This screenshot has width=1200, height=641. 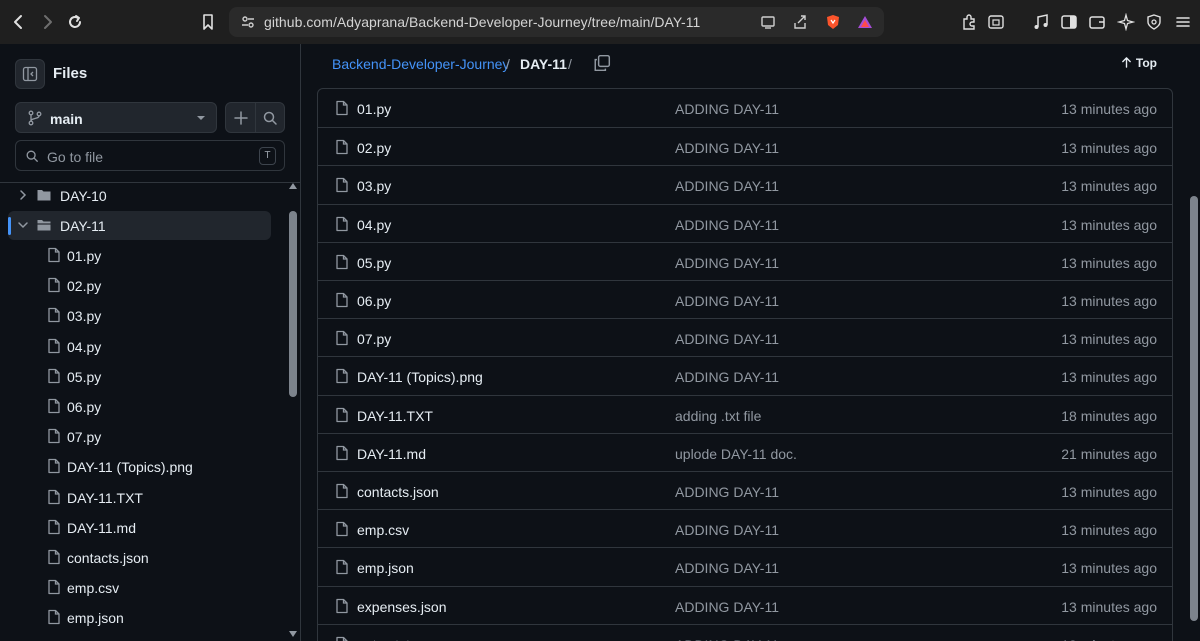 What do you see at coordinates (969, 22) in the screenshot?
I see `extensions-icon` at bounding box center [969, 22].